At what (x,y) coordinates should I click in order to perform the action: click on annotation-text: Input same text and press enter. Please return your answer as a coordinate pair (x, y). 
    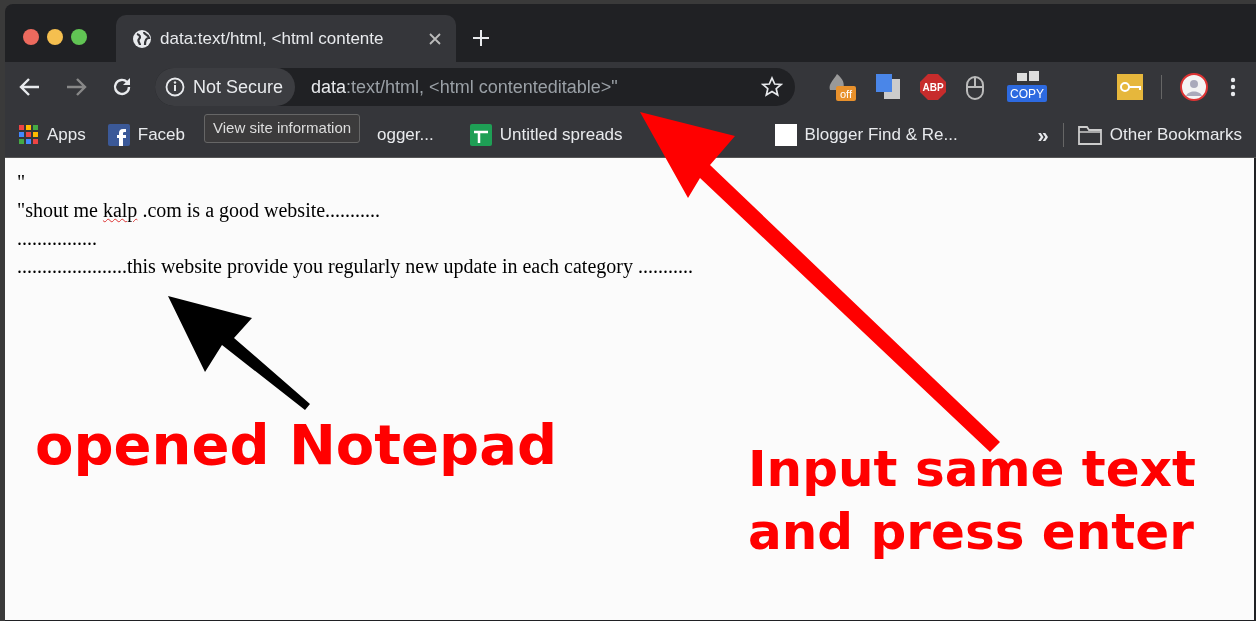
    Looking at the image, I should click on (972, 501).